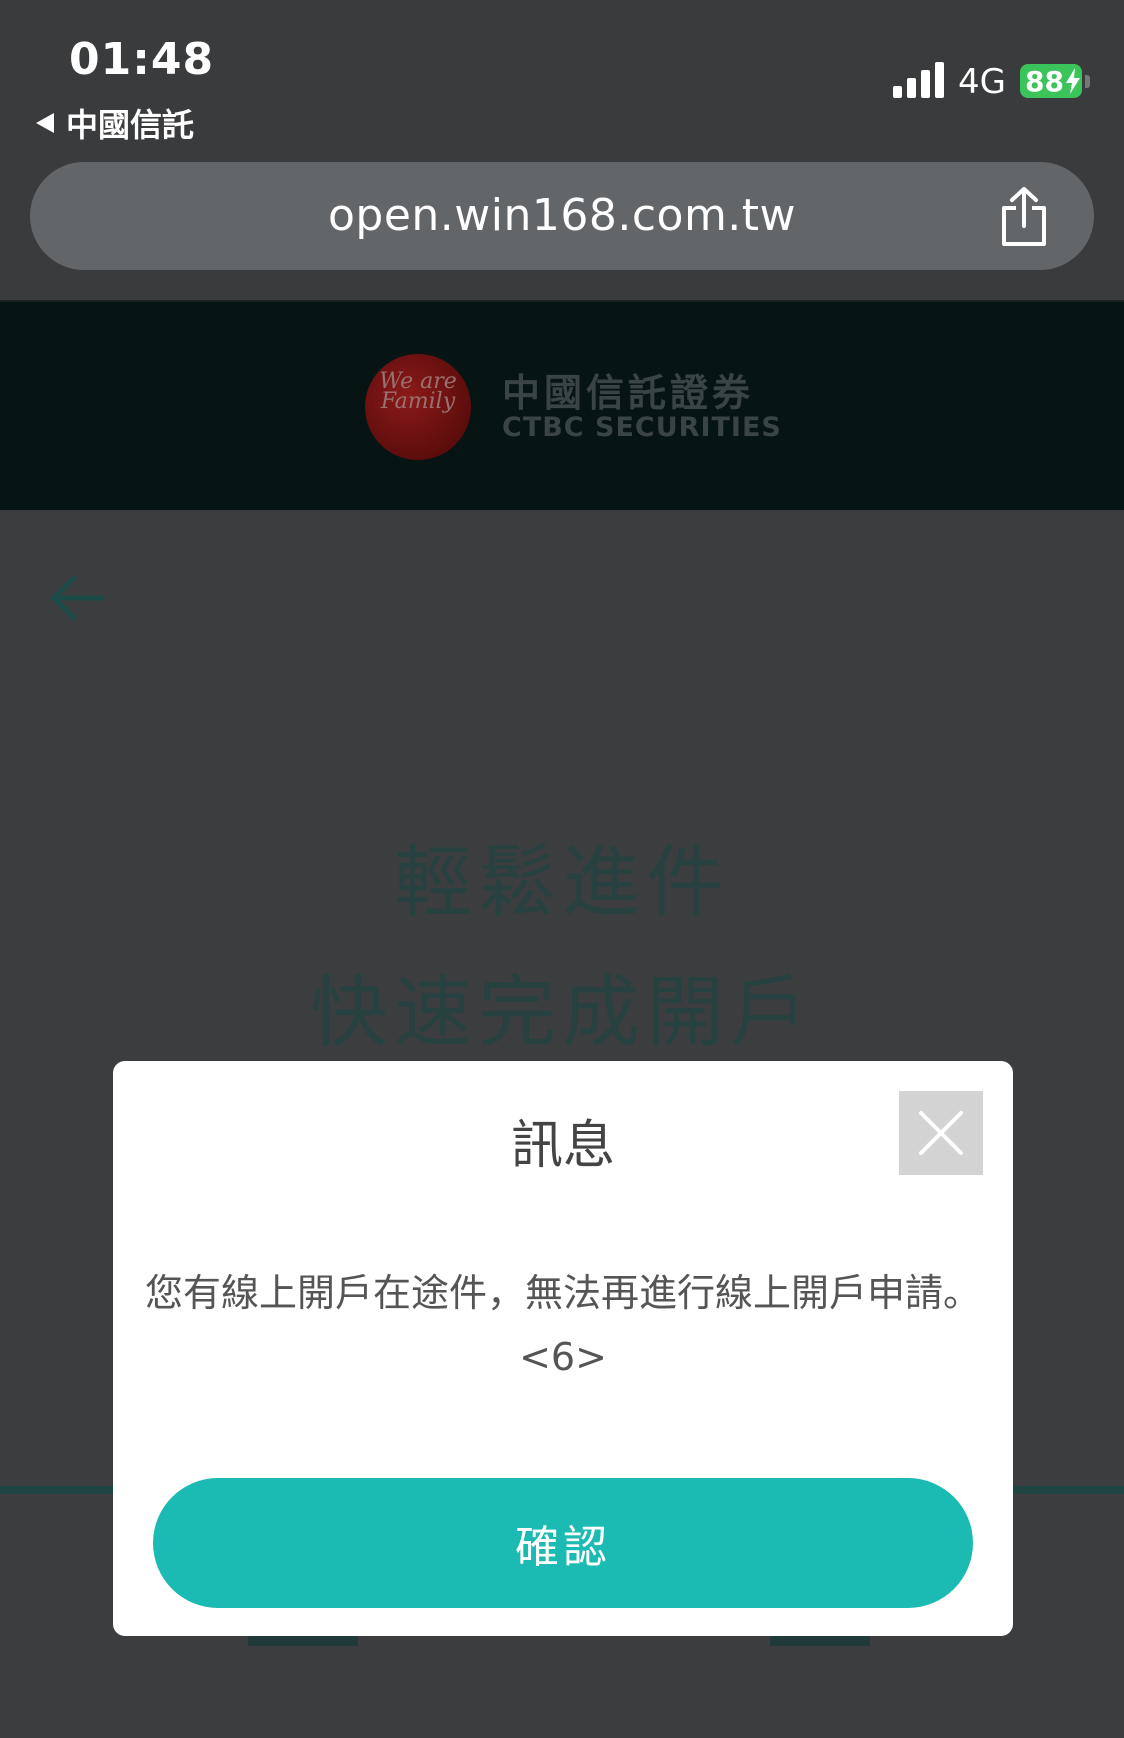 The width and height of the screenshot is (1124, 1738). I want to click on battery-indicator: 88, so click(1051, 81).